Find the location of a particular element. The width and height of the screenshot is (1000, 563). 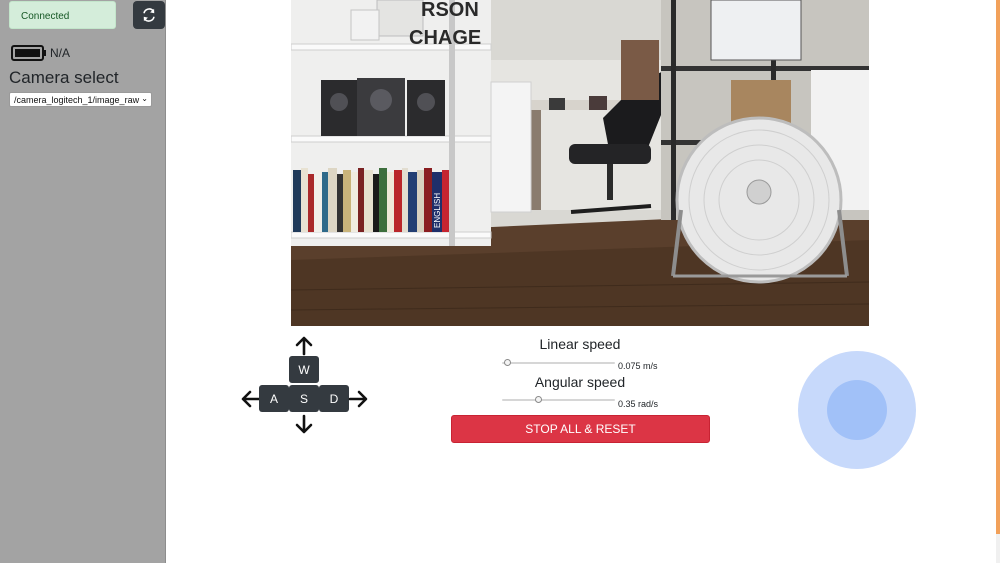

key-d-button: D is located at coordinates (334, 398).